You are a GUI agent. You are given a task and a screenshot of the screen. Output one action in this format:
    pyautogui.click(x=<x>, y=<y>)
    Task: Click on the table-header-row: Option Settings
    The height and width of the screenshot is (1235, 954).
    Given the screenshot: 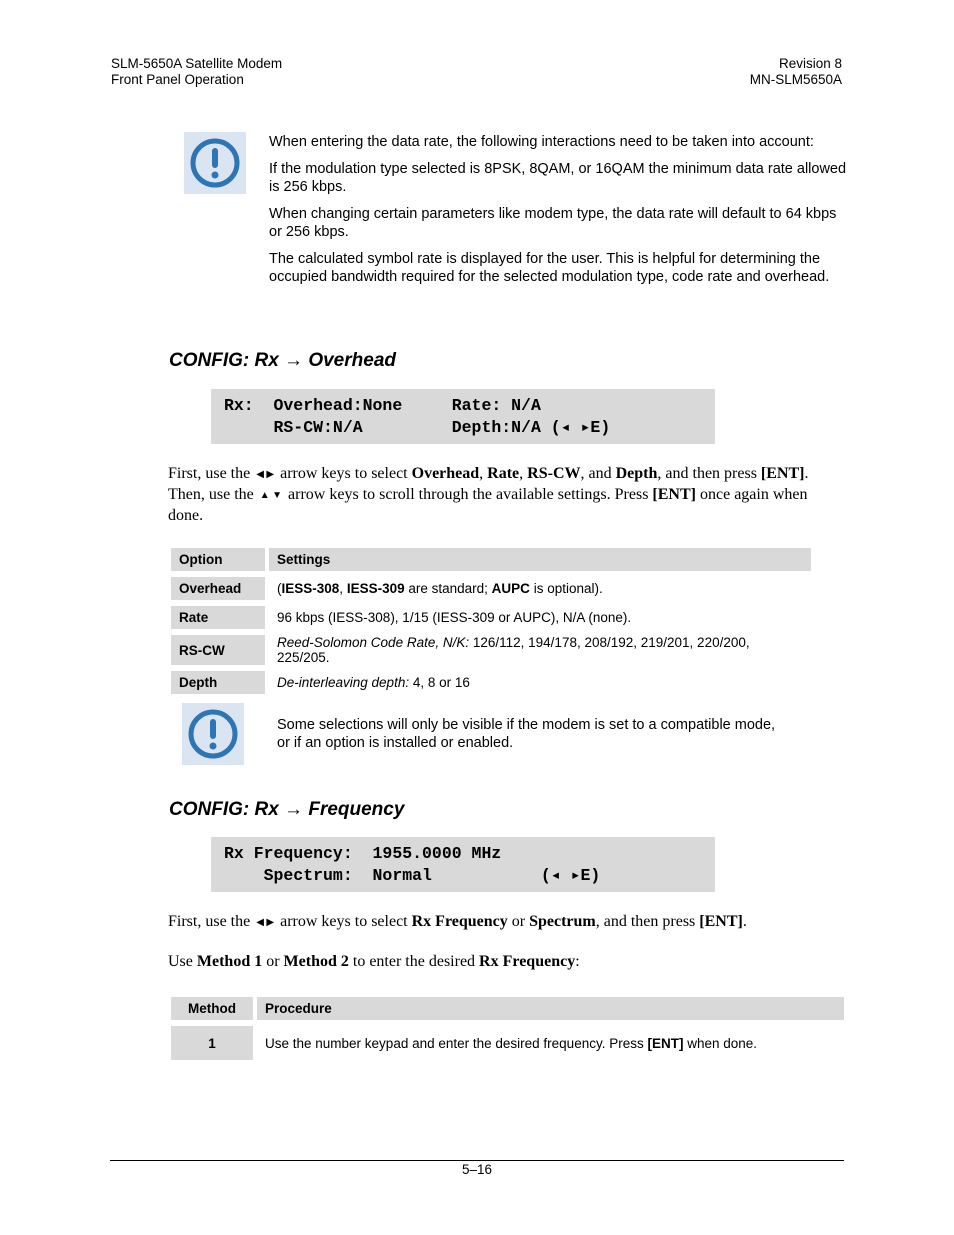 What is the action you would take?
    pyautogui.click(x=491, y=559)
    